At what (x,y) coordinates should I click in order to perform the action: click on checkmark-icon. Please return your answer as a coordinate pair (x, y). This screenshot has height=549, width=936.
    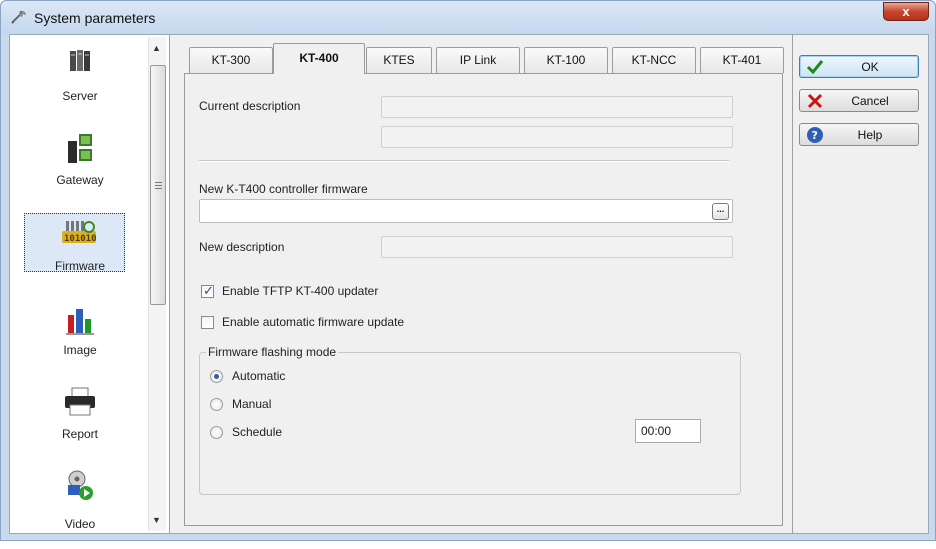
    Looking at the image, I should click on (815, 67).